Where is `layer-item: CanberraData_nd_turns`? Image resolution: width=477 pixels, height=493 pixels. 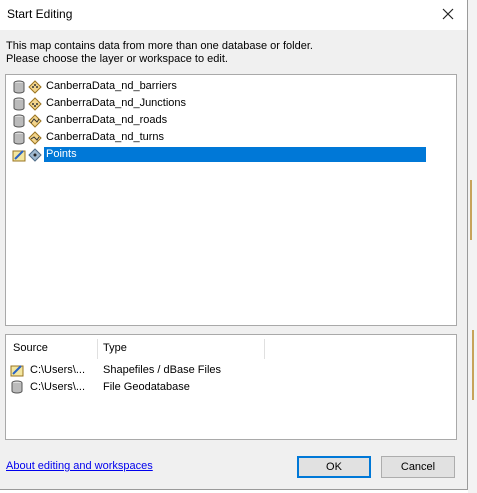
layer-item: CanberraData_nd_turns is located at coordinates (89, 137).